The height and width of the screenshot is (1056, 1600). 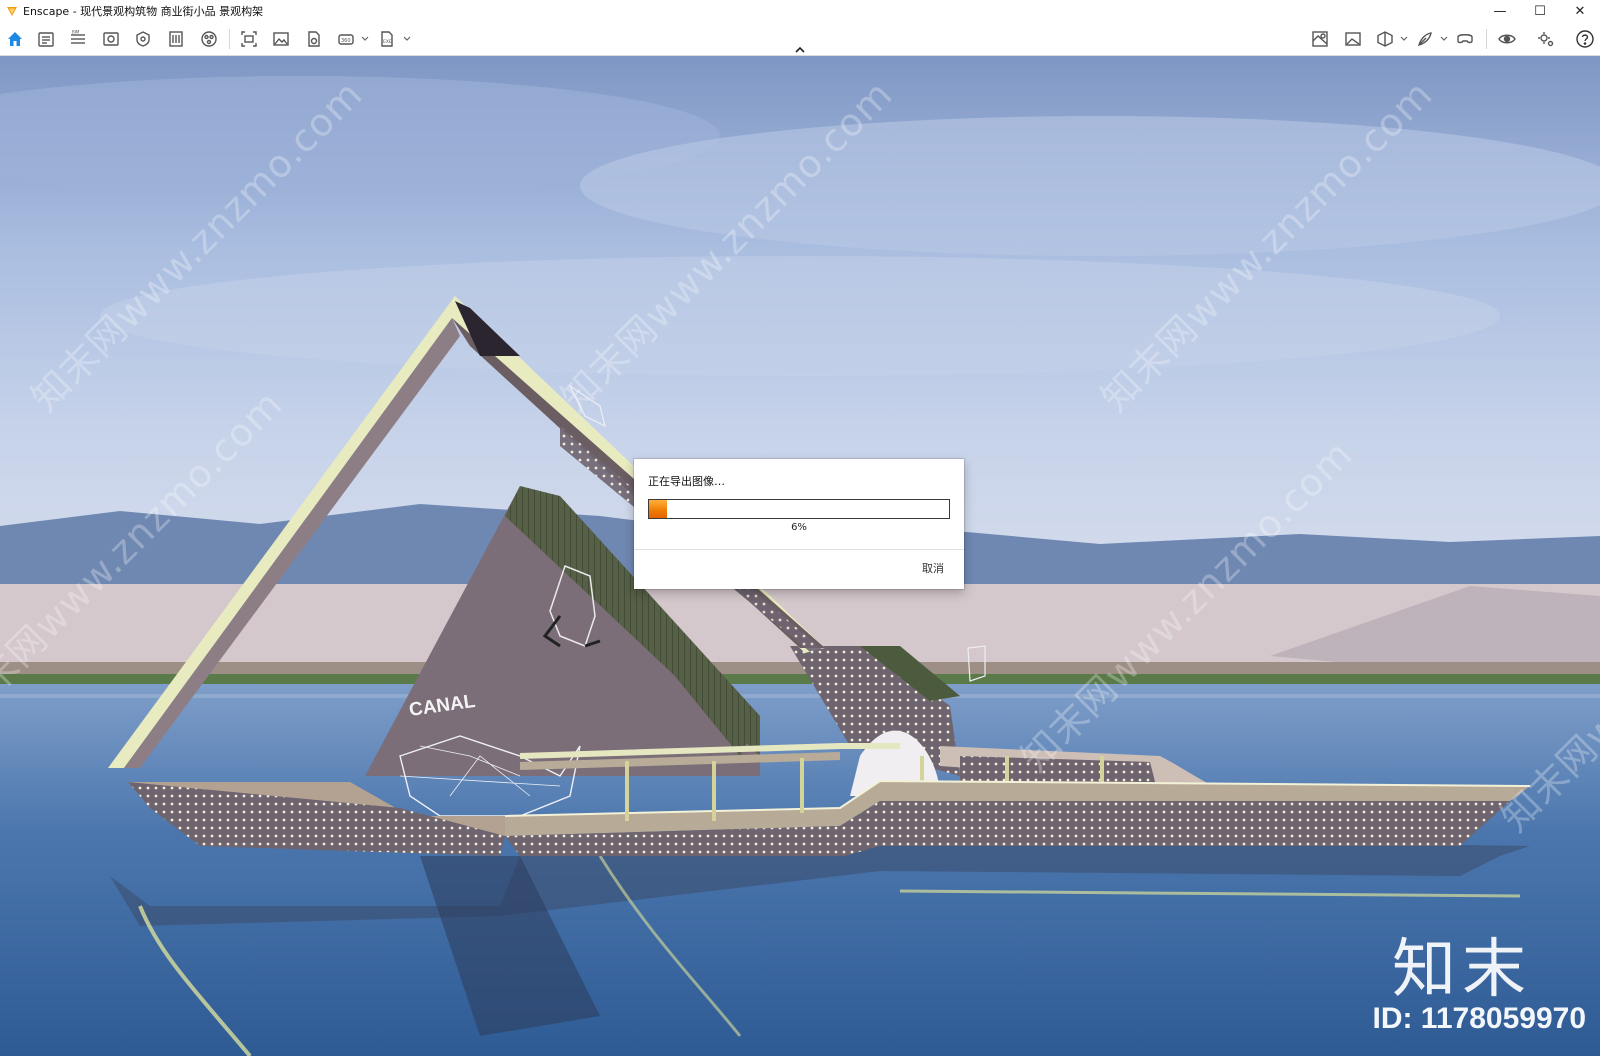 What do you see at coordinates (281, 39) in the screenshot?
I see `image-export-icon` at bounding box center [281, 39].